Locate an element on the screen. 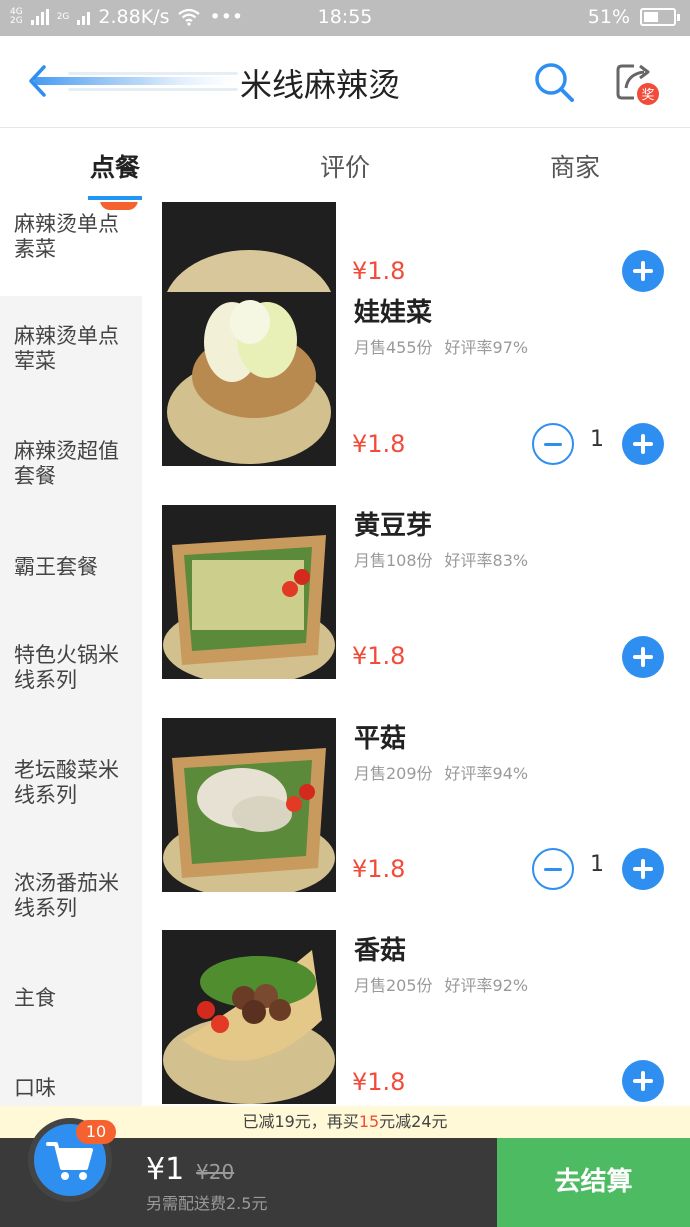  status-bar: 4G 2G 2G 2.88K/s ••• 18:55 51% is located at coordinates (345, 18).